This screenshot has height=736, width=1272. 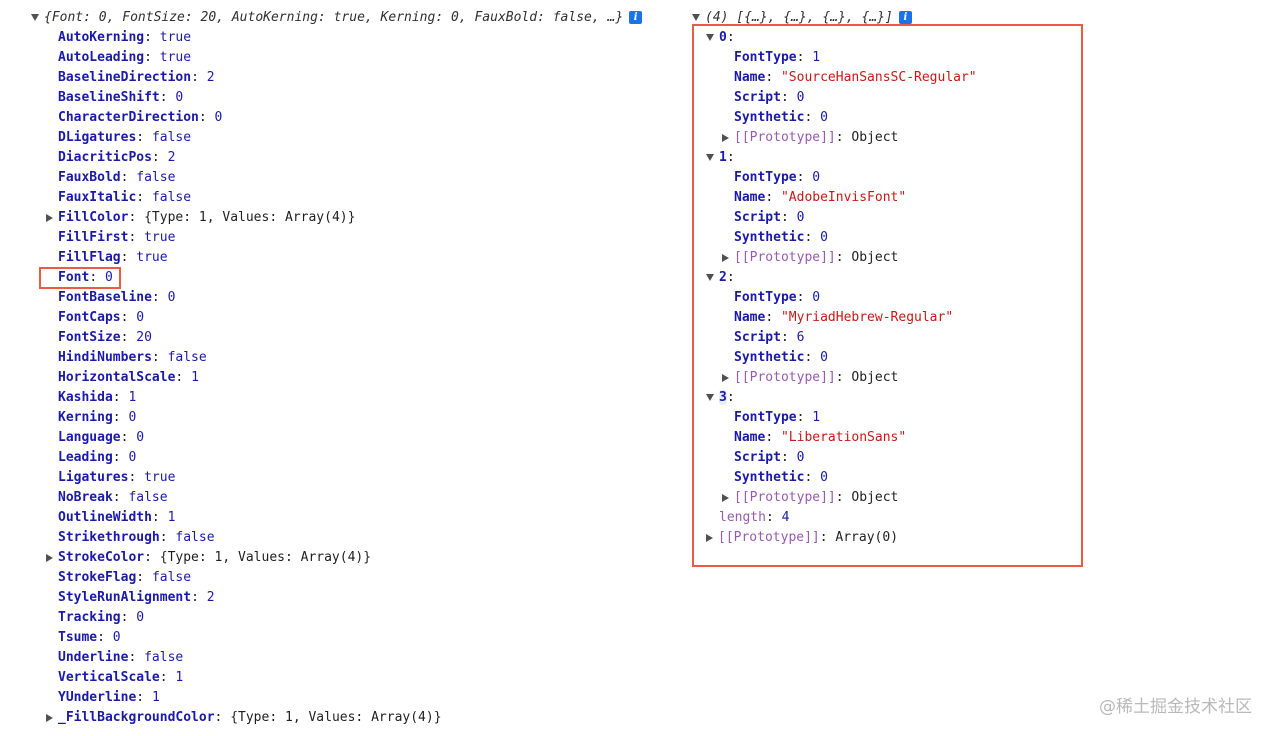 I want to click on property-row-outlinewidth: OutlineWidth: 1, so click(x=116, y=518).